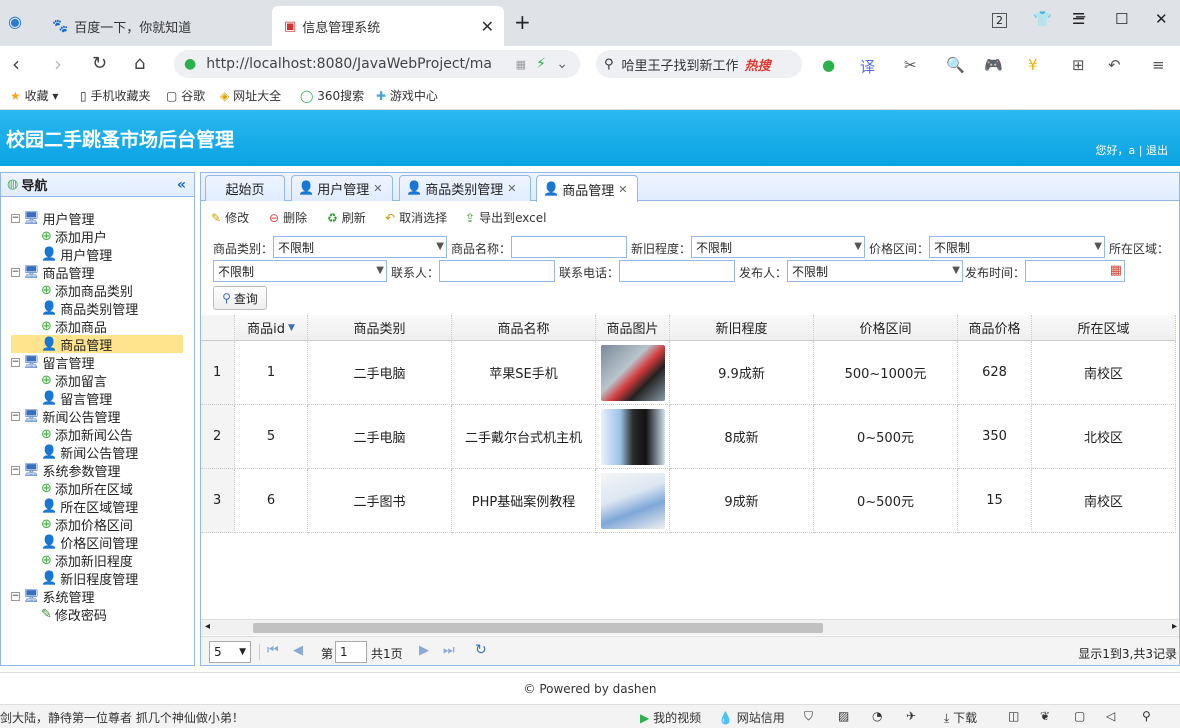 The width and height of the screenshot is (1180, 728). What do you see at coordinates (66, 470) in the screenshot?
I see `tree-group-4: − 🖥 系统参数管理` at bounding box center [66, 470].